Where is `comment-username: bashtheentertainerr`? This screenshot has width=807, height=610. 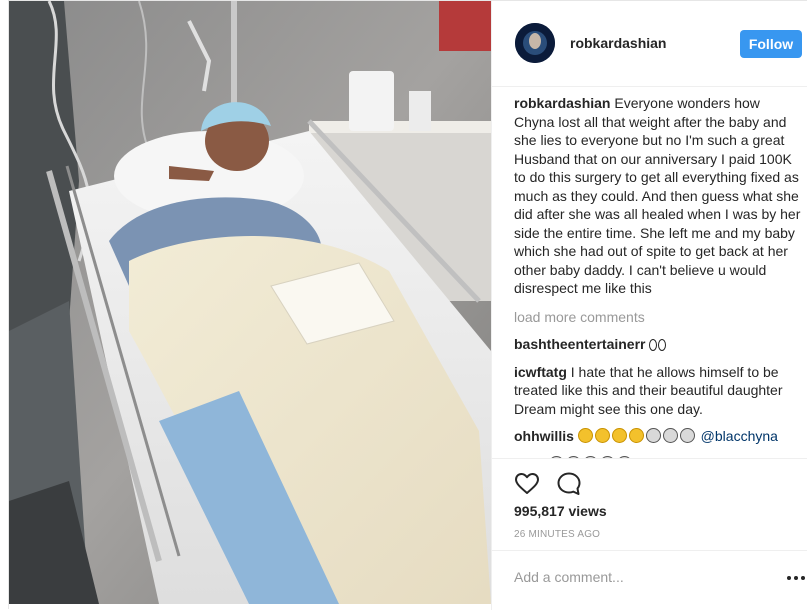
comment-username: bashtheentertainerr is located at coordinates (579, 344).